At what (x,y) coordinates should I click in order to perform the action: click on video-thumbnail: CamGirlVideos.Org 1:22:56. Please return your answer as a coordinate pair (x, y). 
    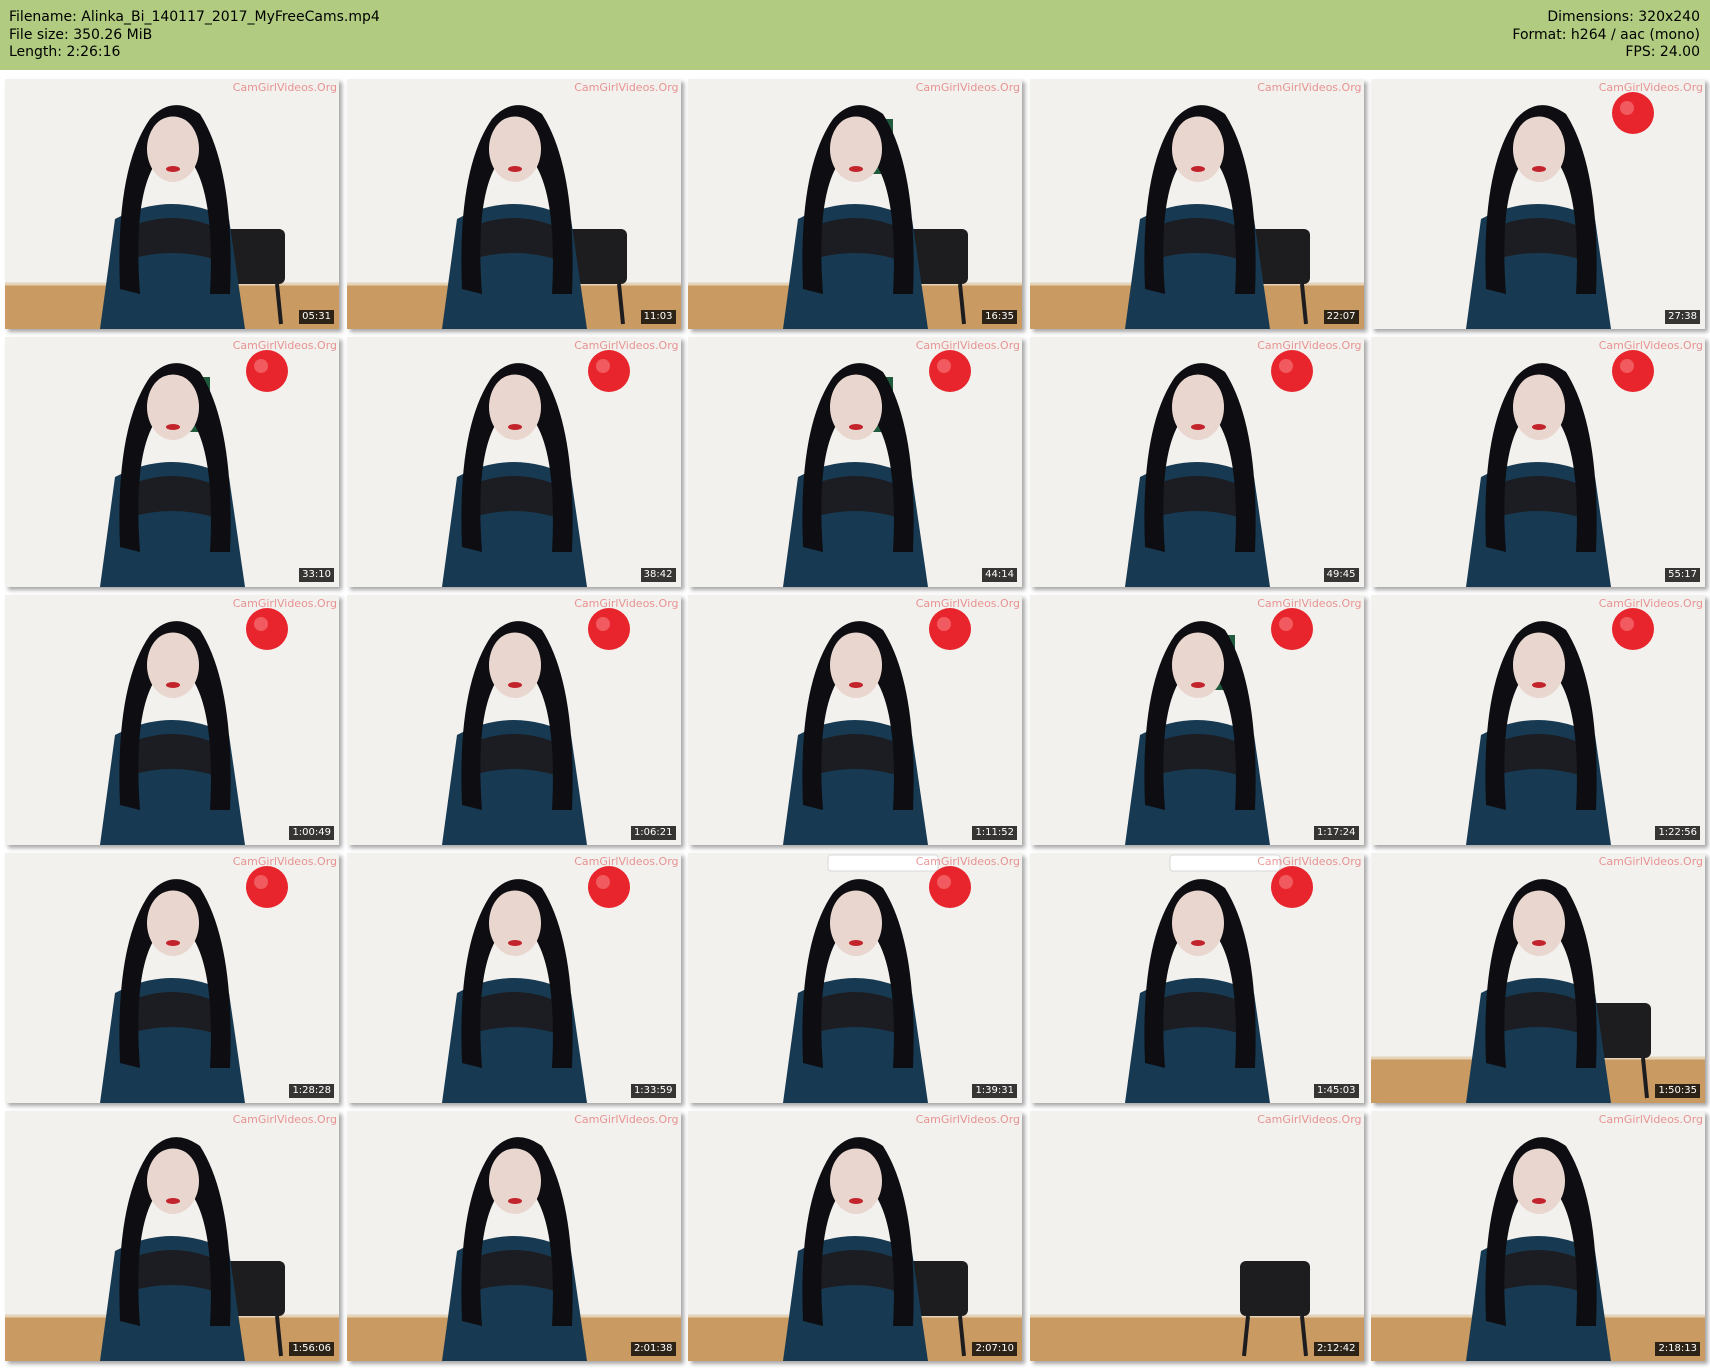
    Looking at the image, I should click on (1538, 720).